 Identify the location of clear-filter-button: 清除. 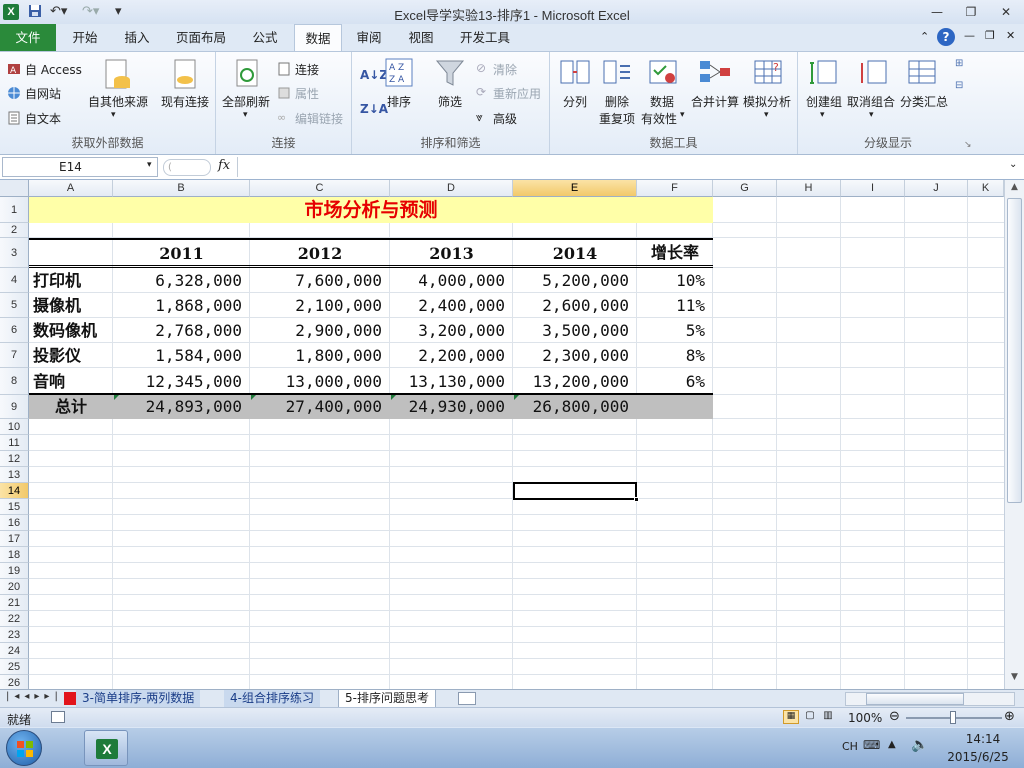
(505, 69).